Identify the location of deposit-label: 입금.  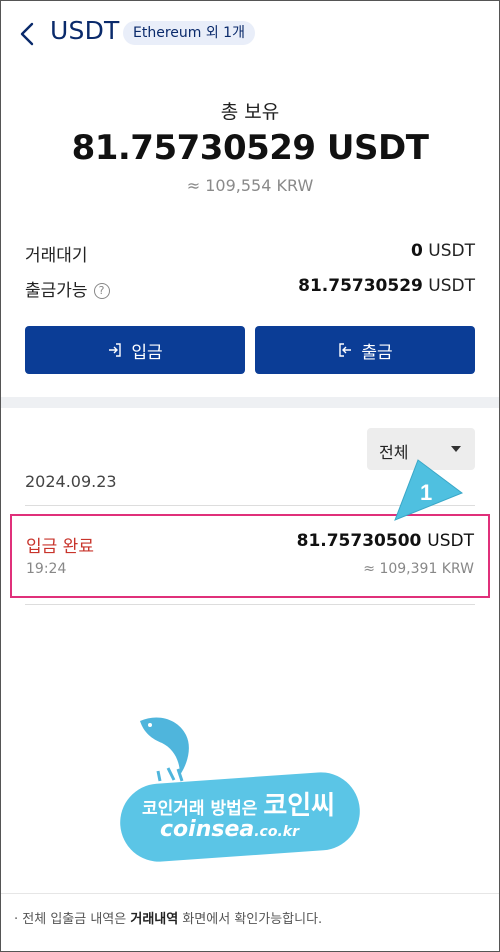
(147, 352).